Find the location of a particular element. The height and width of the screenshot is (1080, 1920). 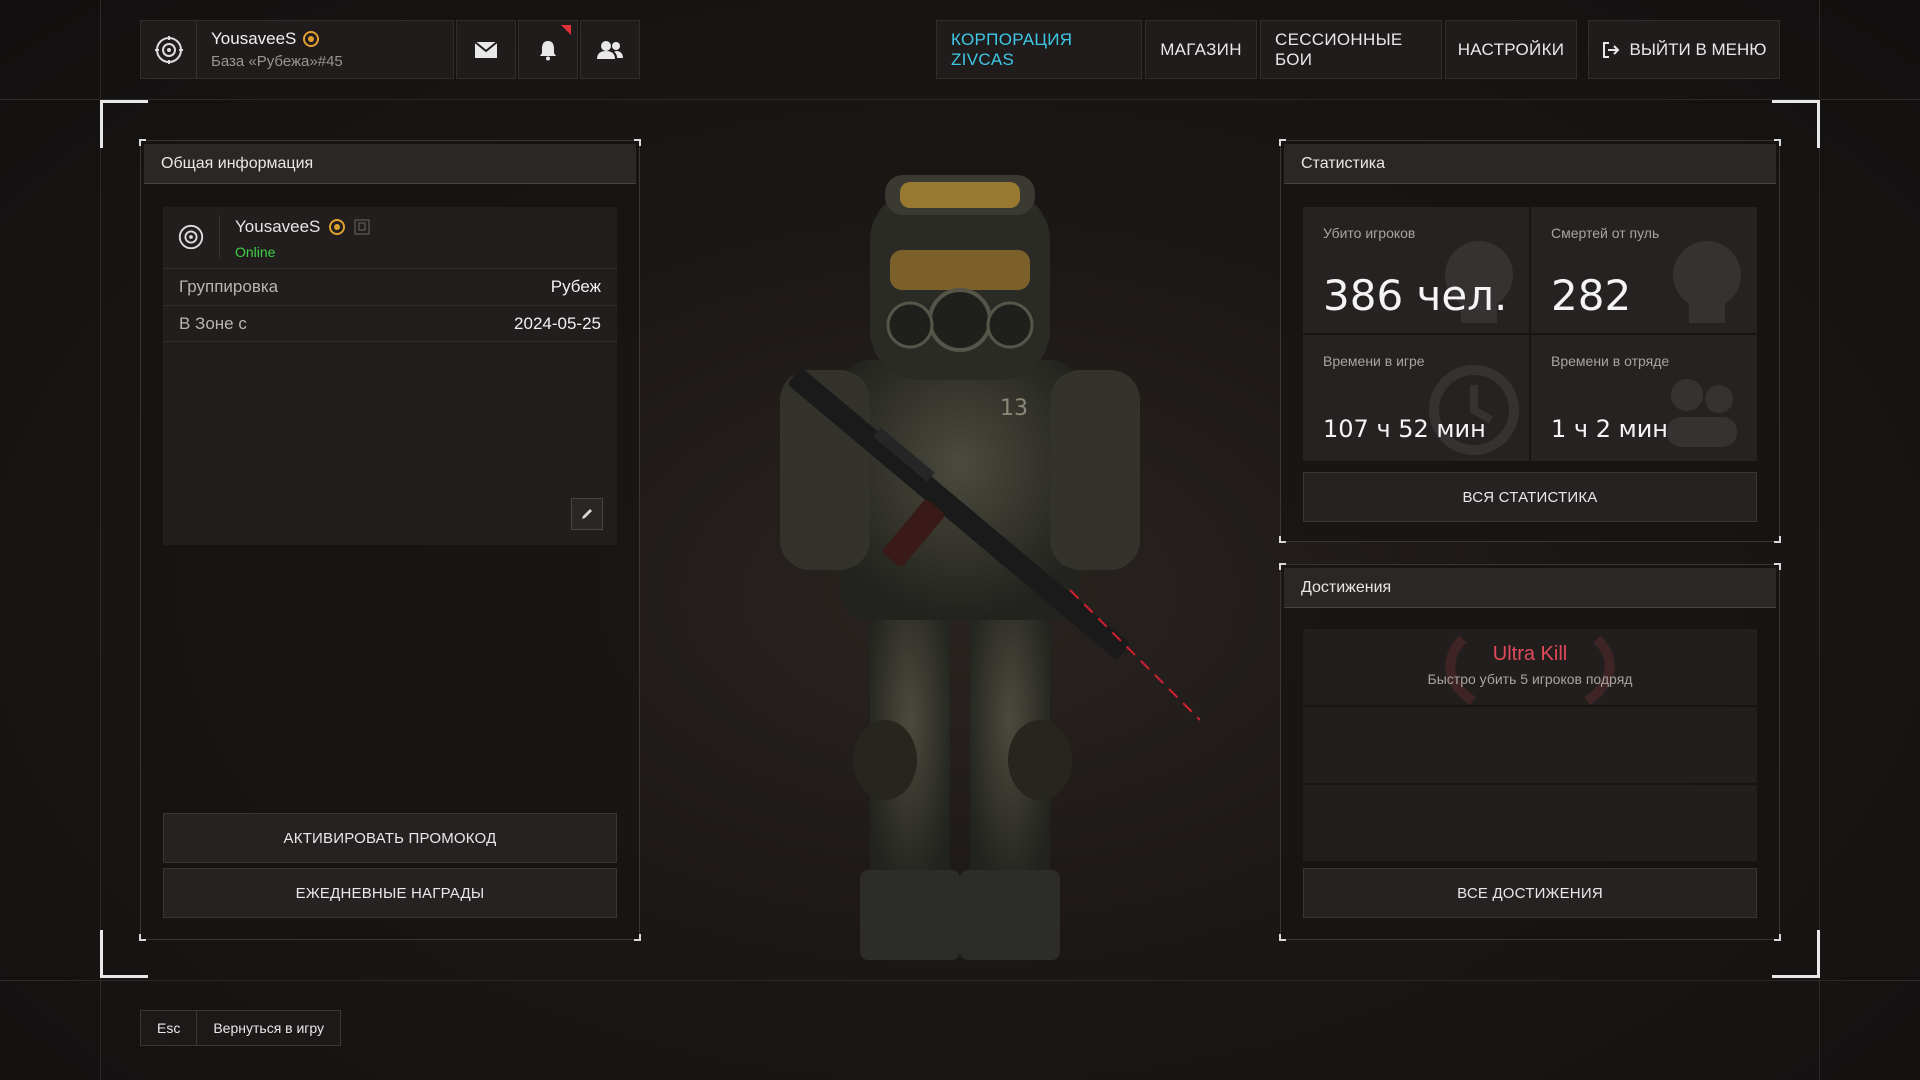

stat-label: Времени в отряде is located at coordinates (1610, 361).